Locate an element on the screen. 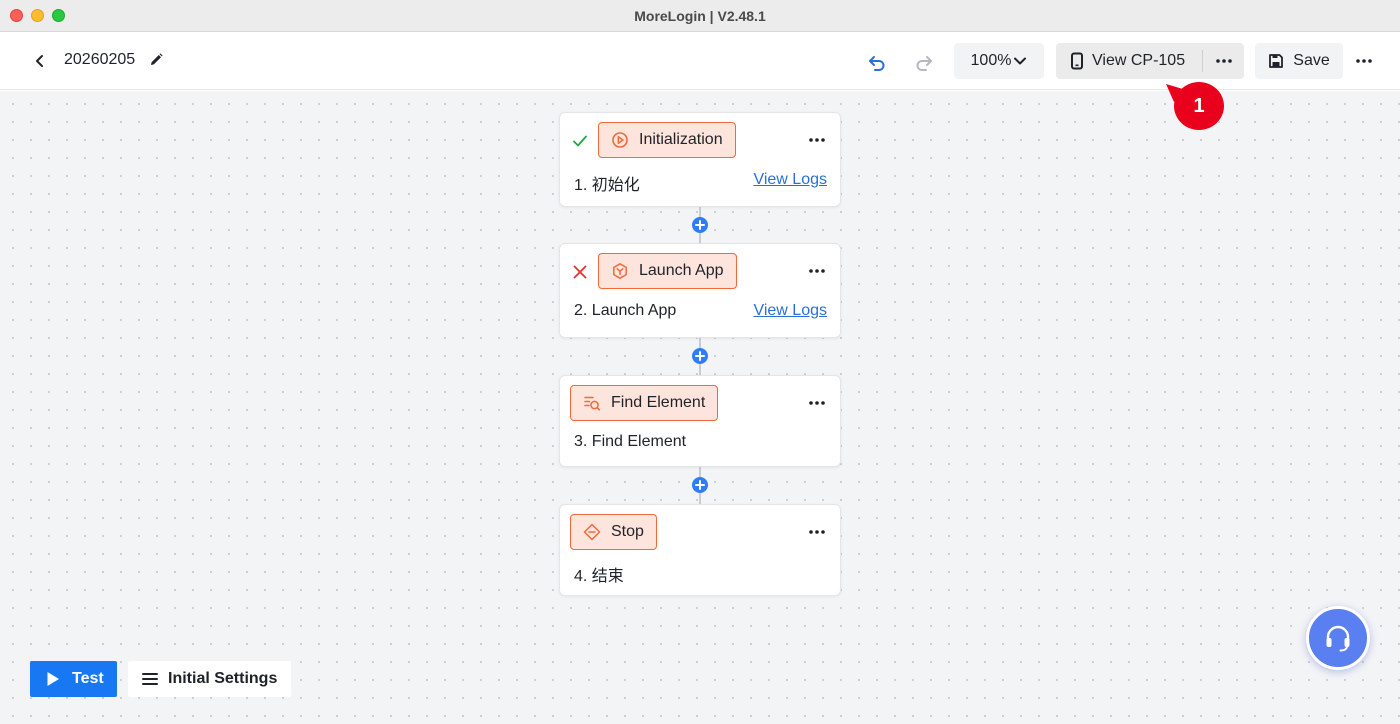 The width and height of the screenshot is (1400, 724). support-button is located at coordinates (1338, 638).